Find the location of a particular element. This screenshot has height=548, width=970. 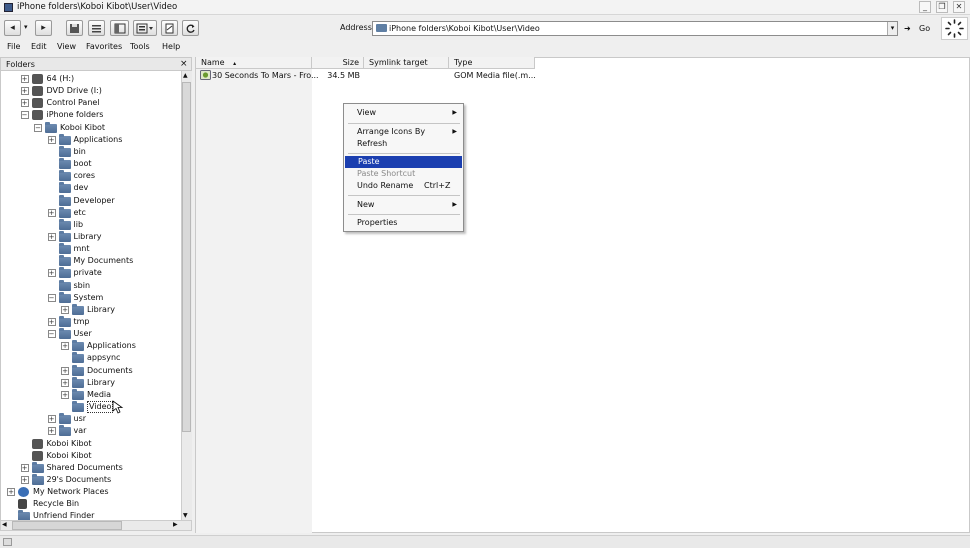

folders-close-icon: × is located at coordinates (184, 64).